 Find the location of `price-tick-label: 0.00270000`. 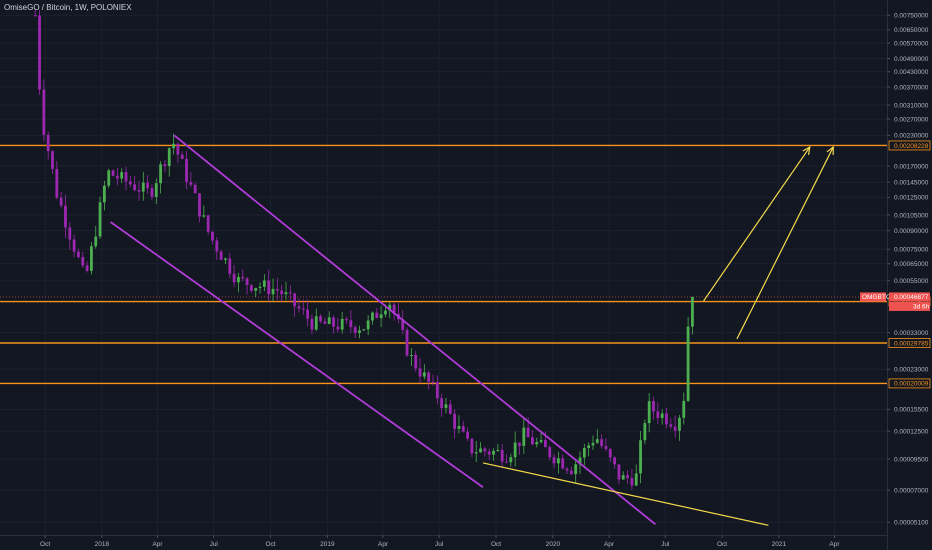

price-tick-label: 0.00270000 is located at coordinates (911, 119).